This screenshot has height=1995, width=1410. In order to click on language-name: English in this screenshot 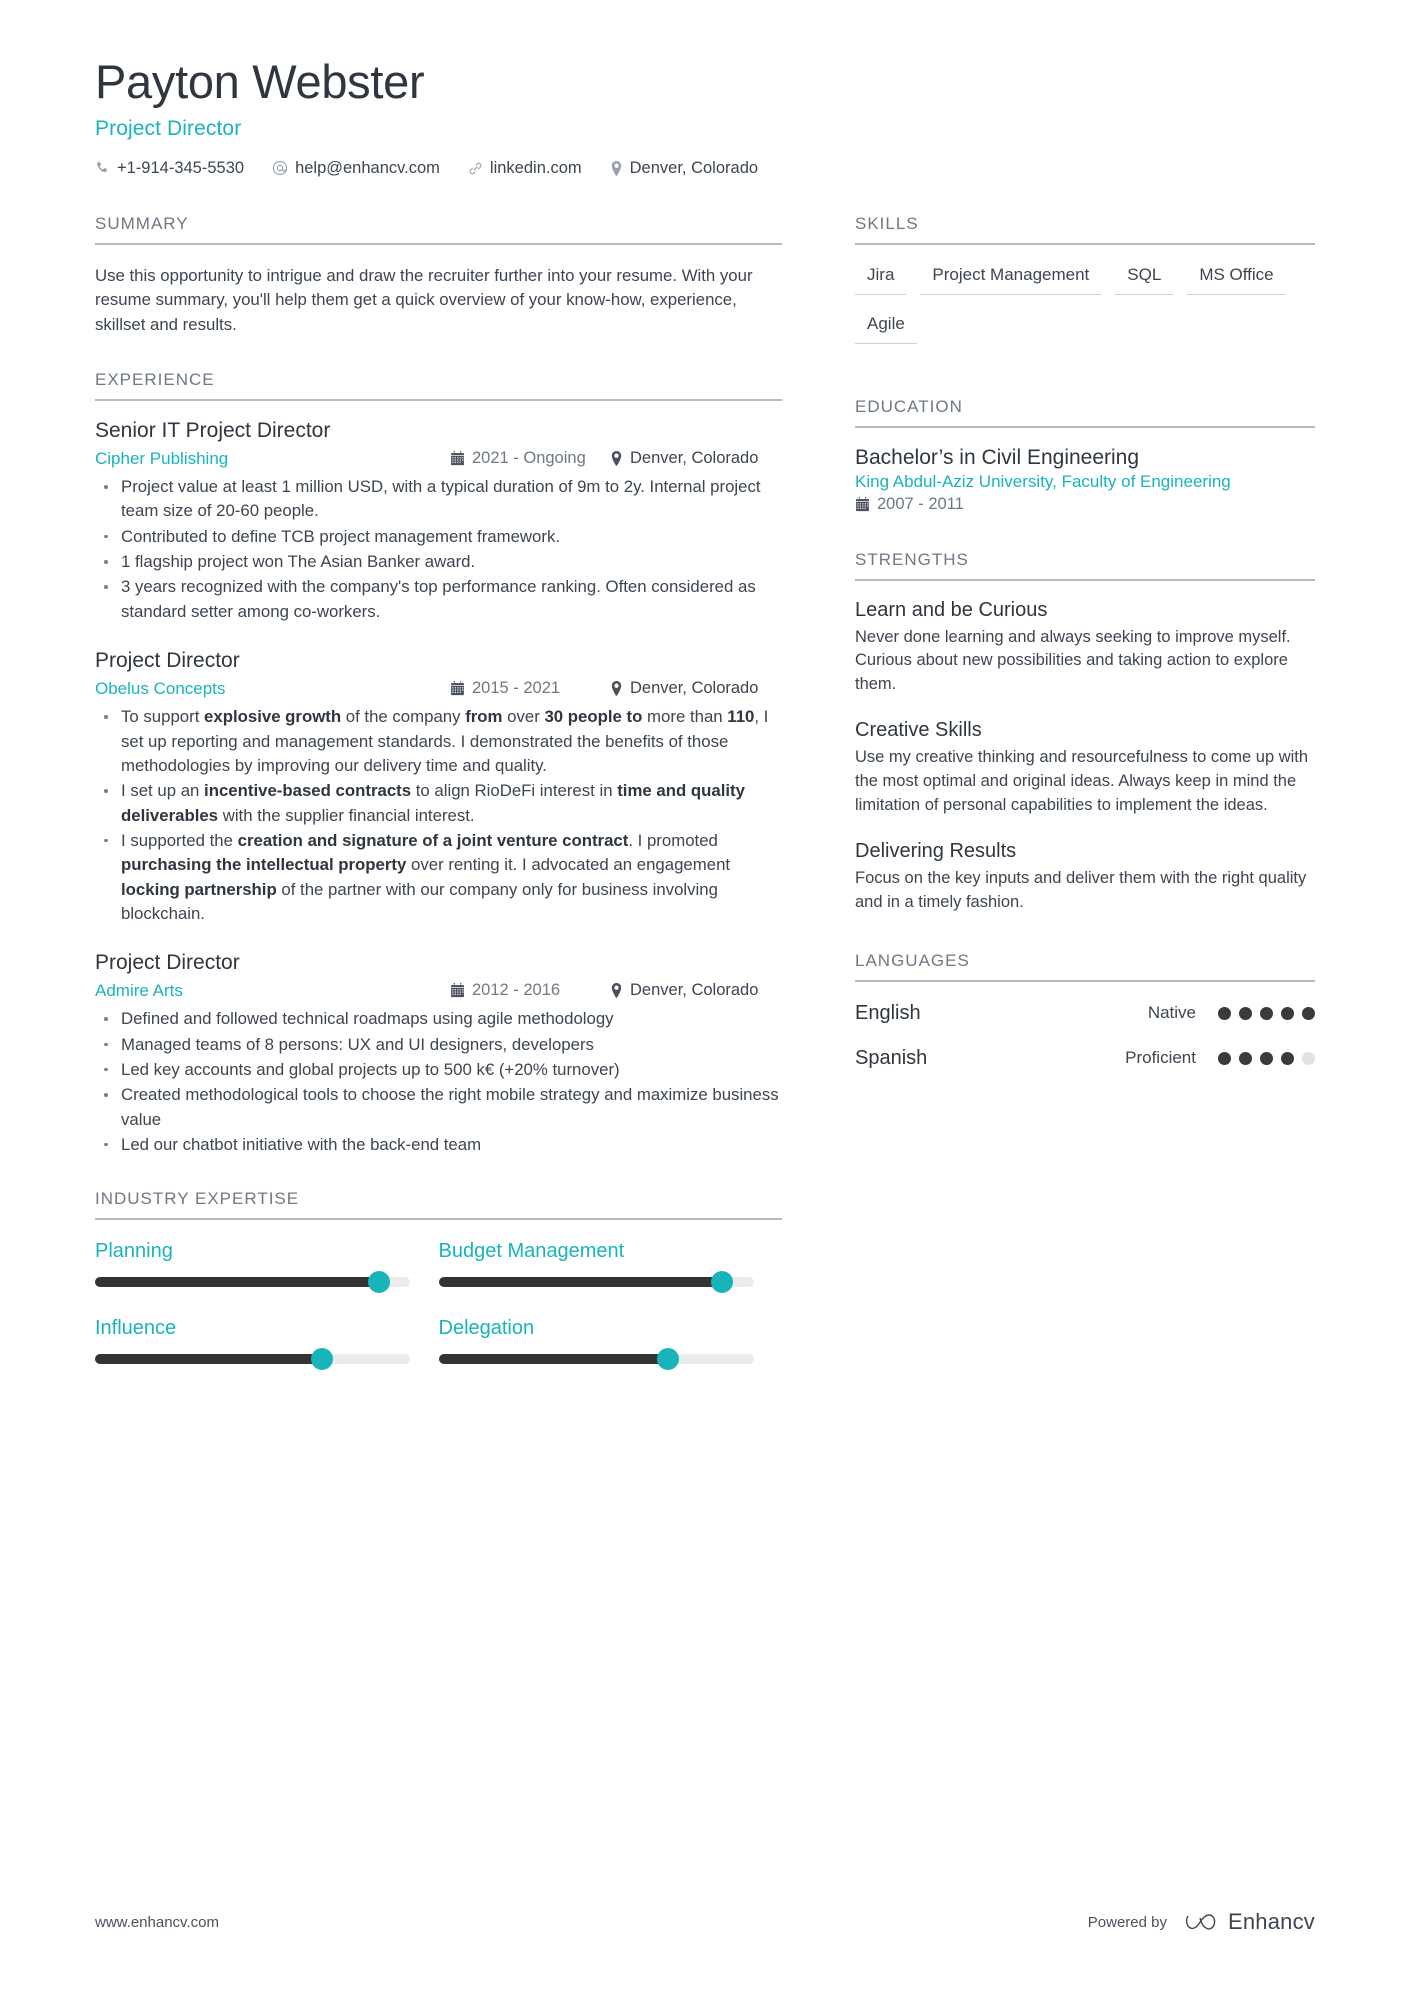, I will do `click(888, 1012)`.